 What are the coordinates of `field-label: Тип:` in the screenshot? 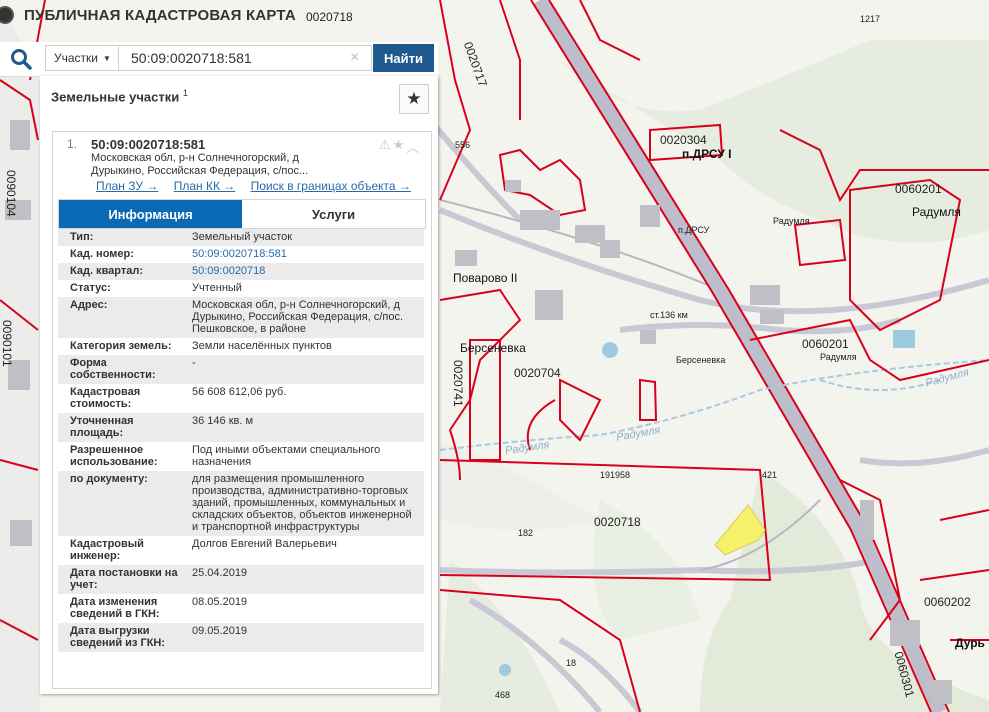 It's located at (120, 237).